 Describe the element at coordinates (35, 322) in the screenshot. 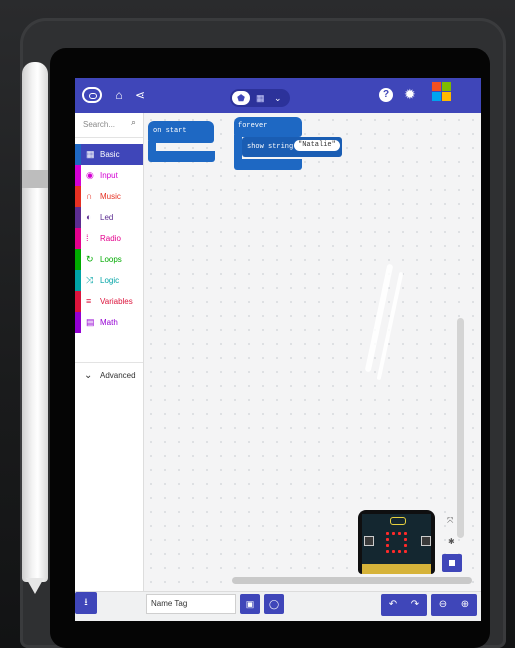

I see `stylus-pencil` at that location.